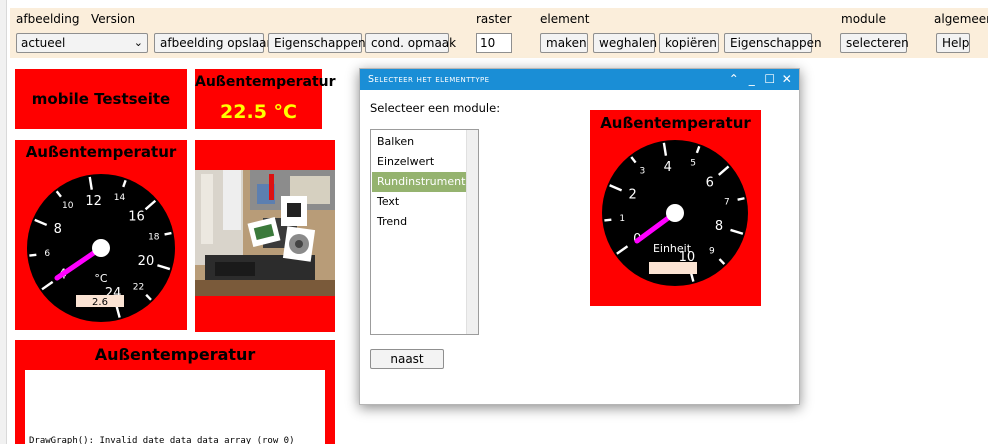 The width and height of the screenshot is (988, 444). What do you see at coordinates (787, 79) in the screenshot?
I see `close-icon: ✕` at bounding box center [787, 79].